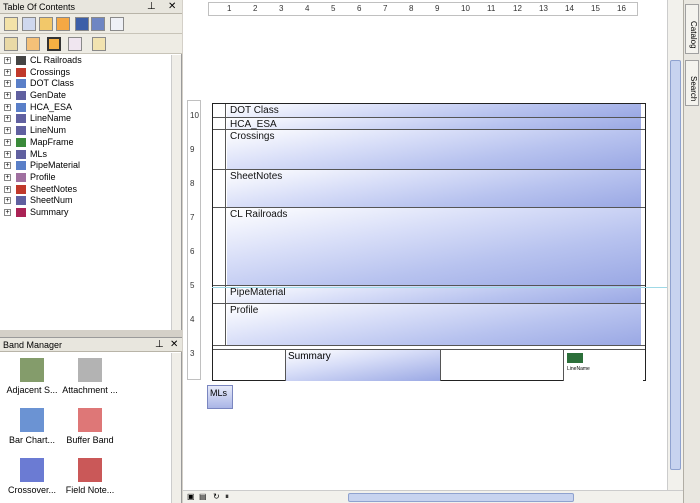  Describe the element at coordinates (86, 155) in the screenshot. I see `toc-item: + MLs` at that location.